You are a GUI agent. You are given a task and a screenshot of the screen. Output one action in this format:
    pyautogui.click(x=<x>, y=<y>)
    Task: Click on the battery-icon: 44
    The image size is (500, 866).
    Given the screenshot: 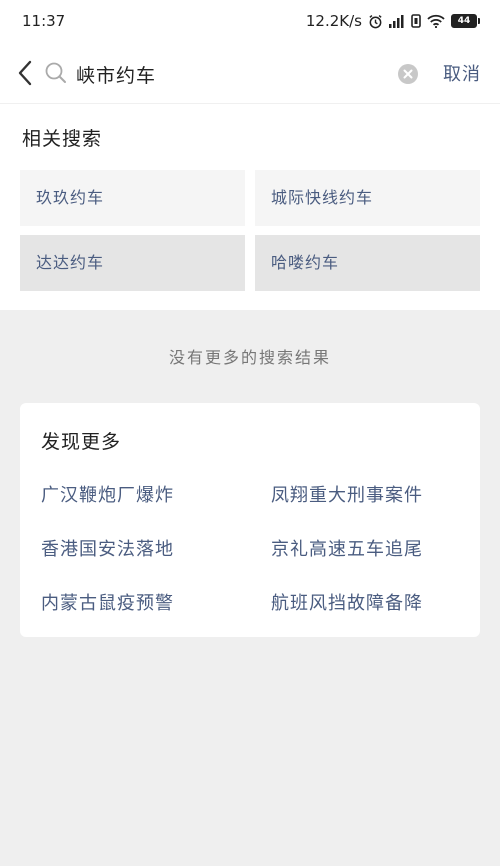 What is the action you would take?
    pyautogui.click(x=465, y=21)
    